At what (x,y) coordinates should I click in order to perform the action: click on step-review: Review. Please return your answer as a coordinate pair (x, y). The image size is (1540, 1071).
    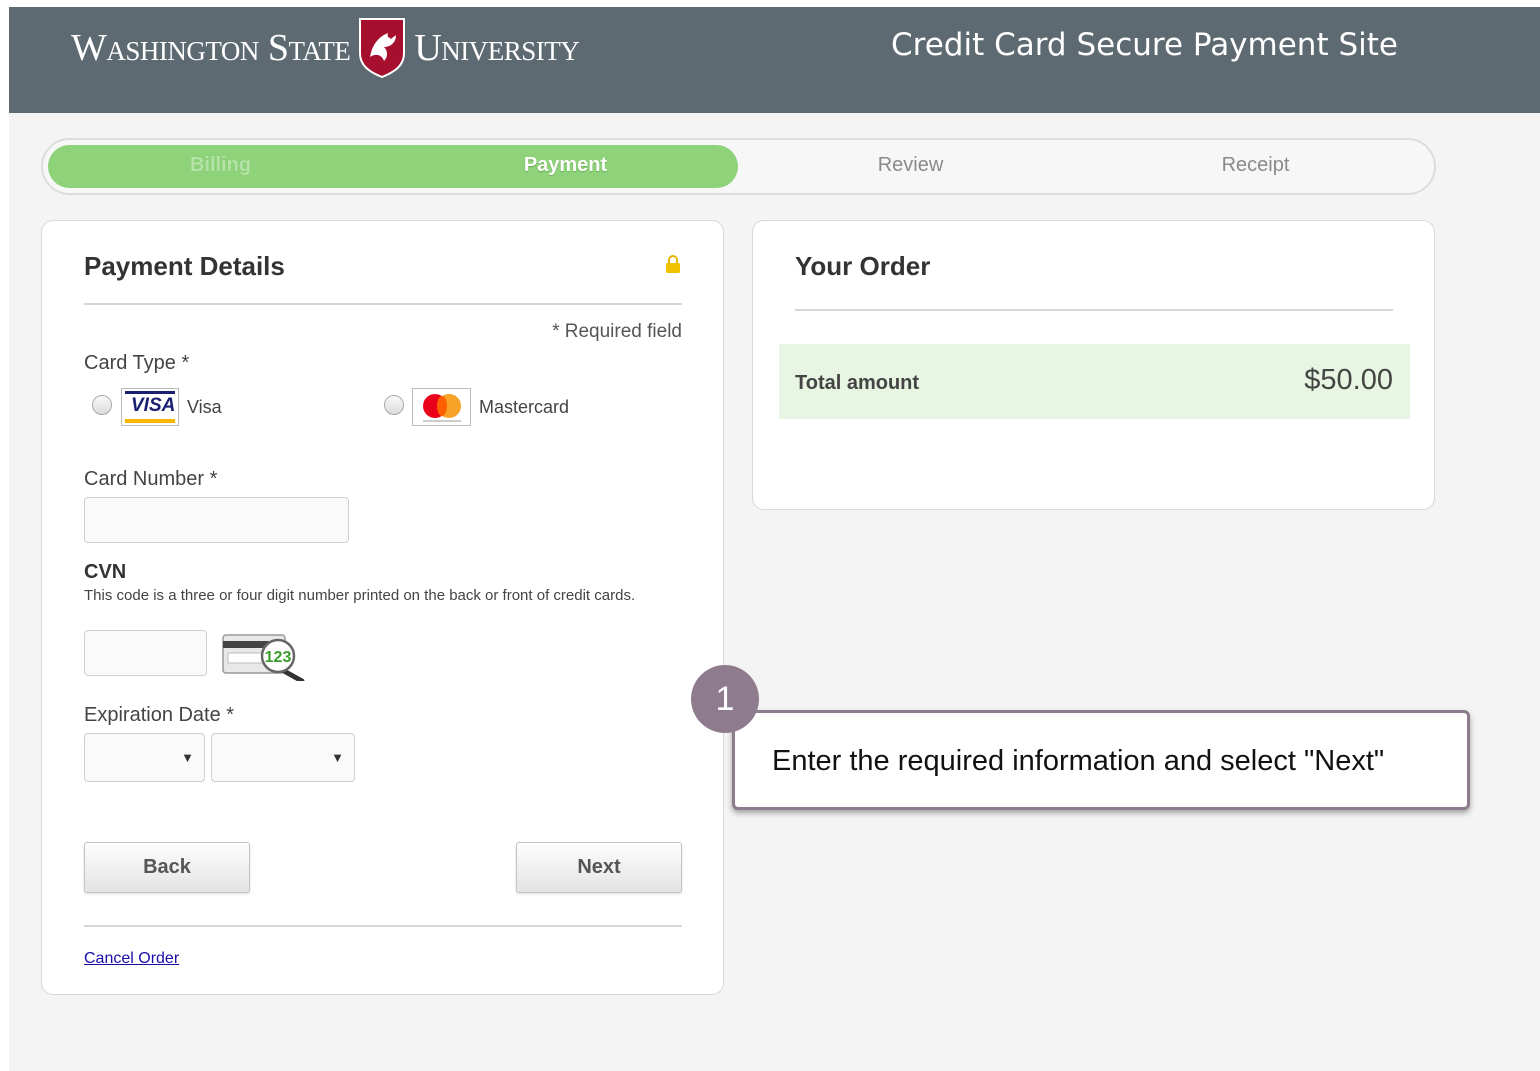
    Looking at the image, I should click on (910, 165).